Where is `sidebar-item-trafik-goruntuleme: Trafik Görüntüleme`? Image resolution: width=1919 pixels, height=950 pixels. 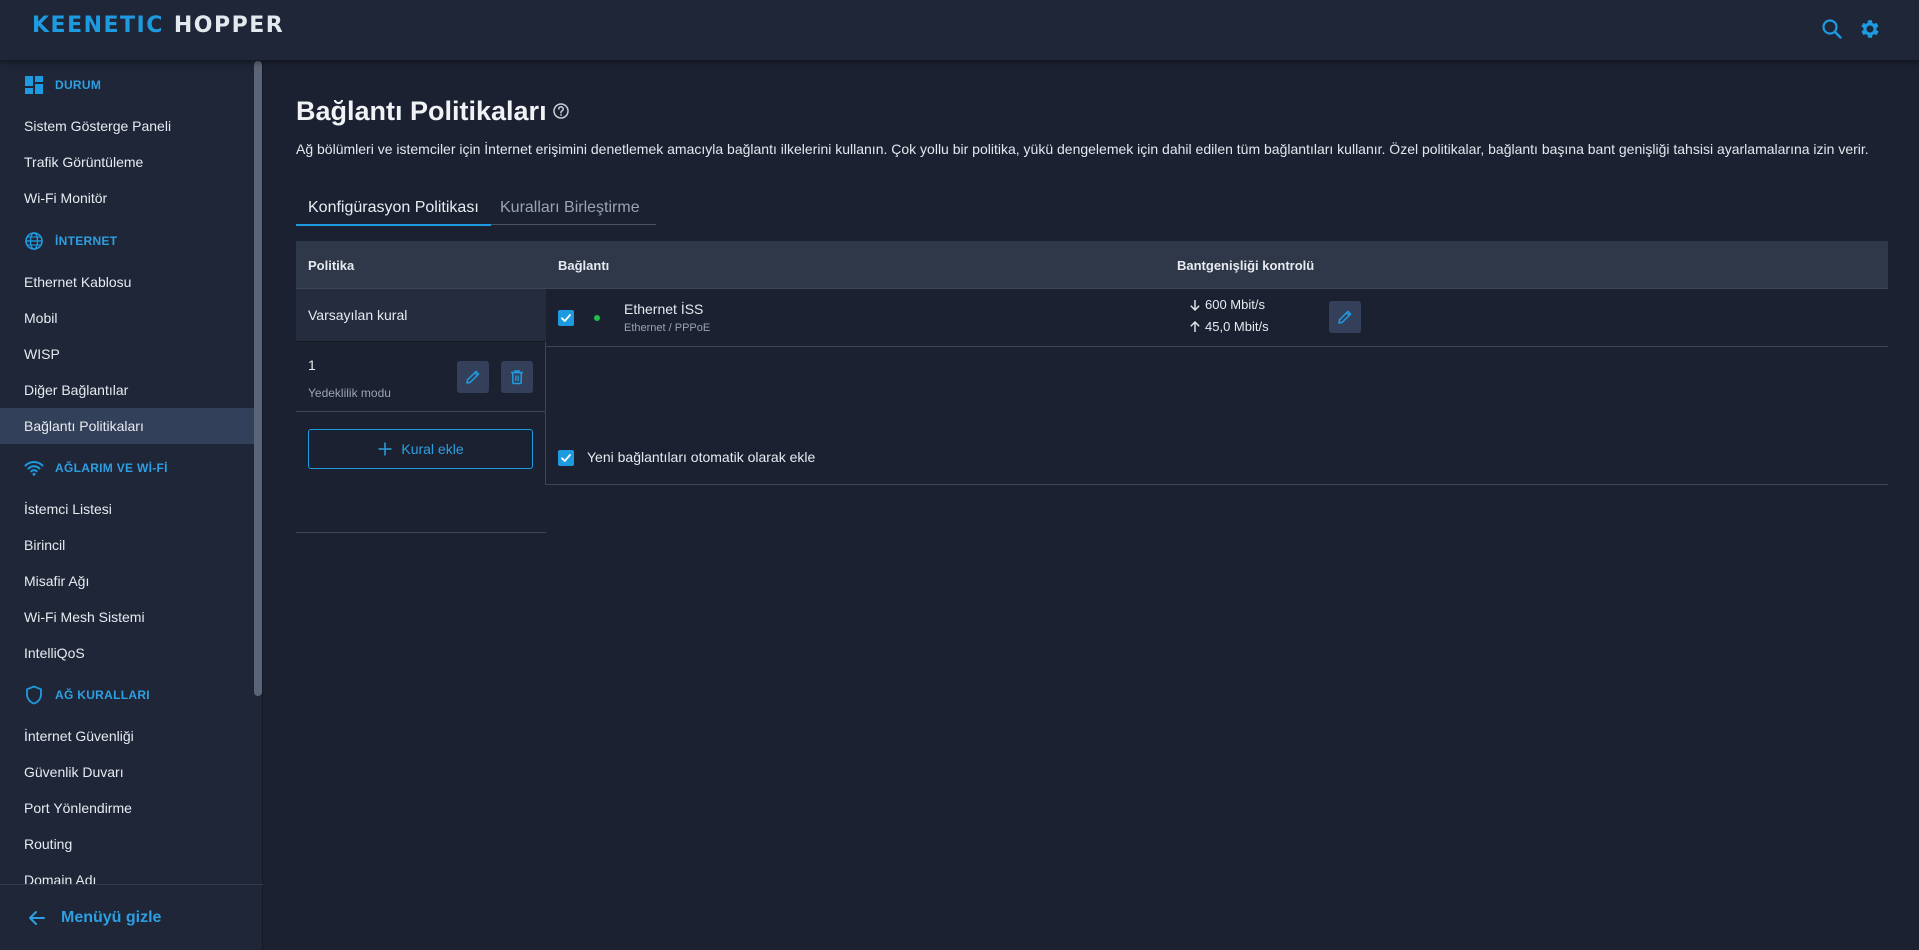
sidebar-item-trafik-goruntuleme: Trafik Görüntüleme is located at coordinates (127, 162).